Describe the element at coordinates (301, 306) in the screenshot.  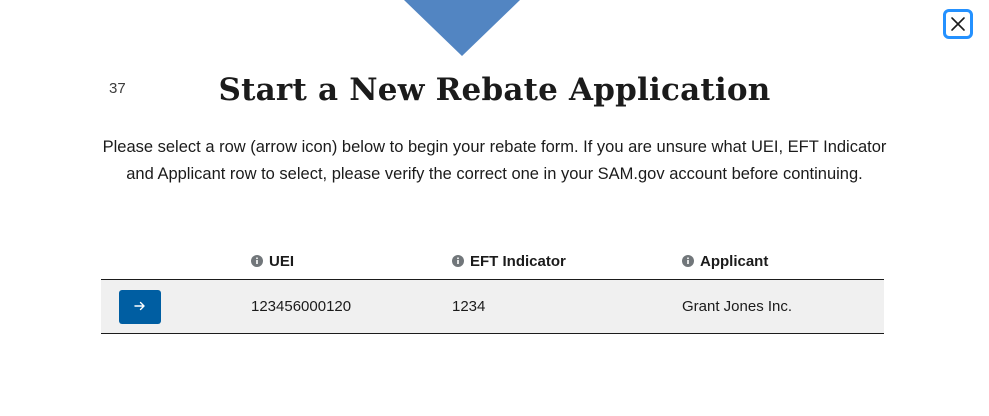
I see `cell-uei: 123456000120` at that location.